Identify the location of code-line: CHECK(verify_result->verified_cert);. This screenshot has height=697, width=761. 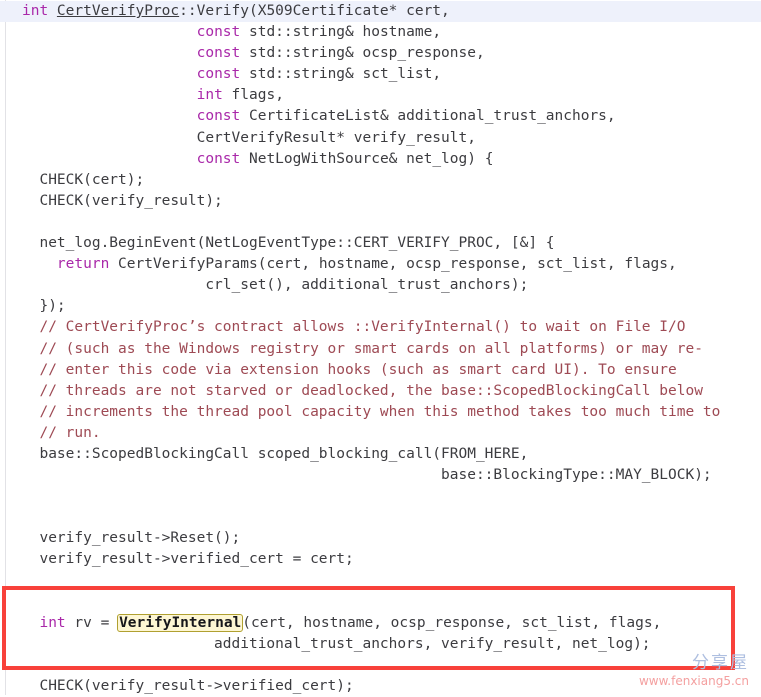
(380, 686).